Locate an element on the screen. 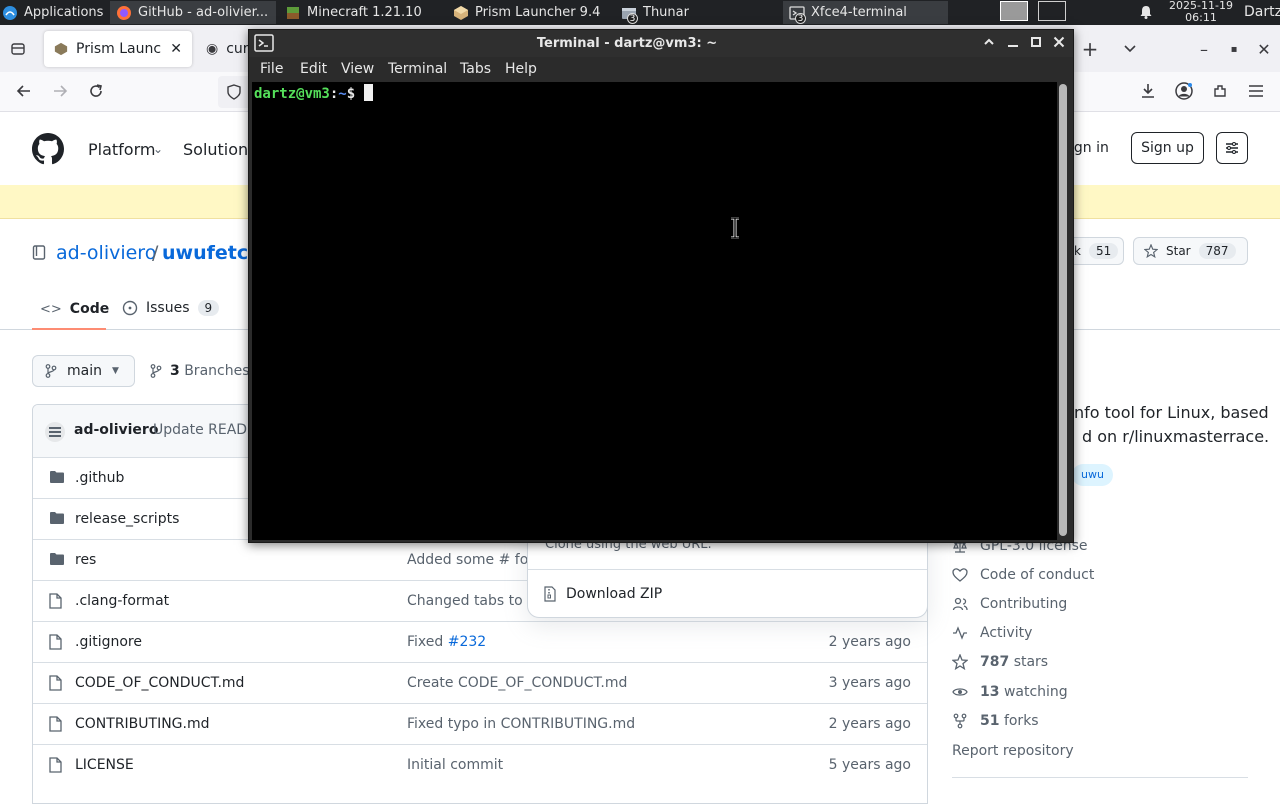 Image resolution: width=1280 pixels, height=804 pixels. tab-favicon-icon: ◉ is located at coordinates (212, 49).